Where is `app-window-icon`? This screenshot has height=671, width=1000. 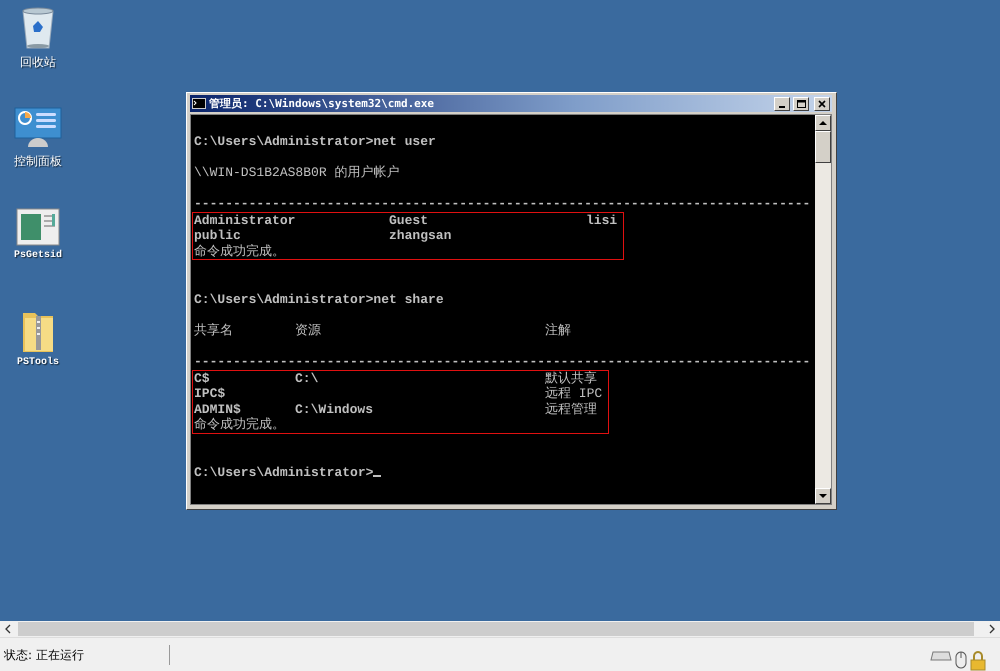
app-window-icon is located at coordinates (38, 227).